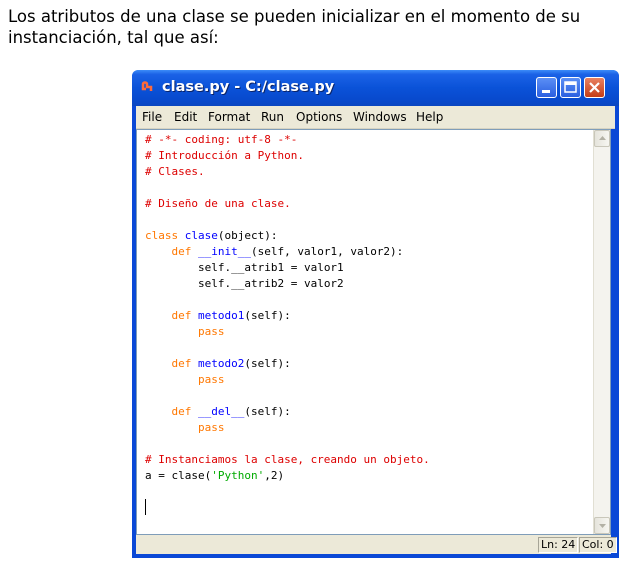 This screenshot has width=640, height=563. Describe the element at coordinates (162, 235) in the screenshot. I see `keyword-class: class` at that location.